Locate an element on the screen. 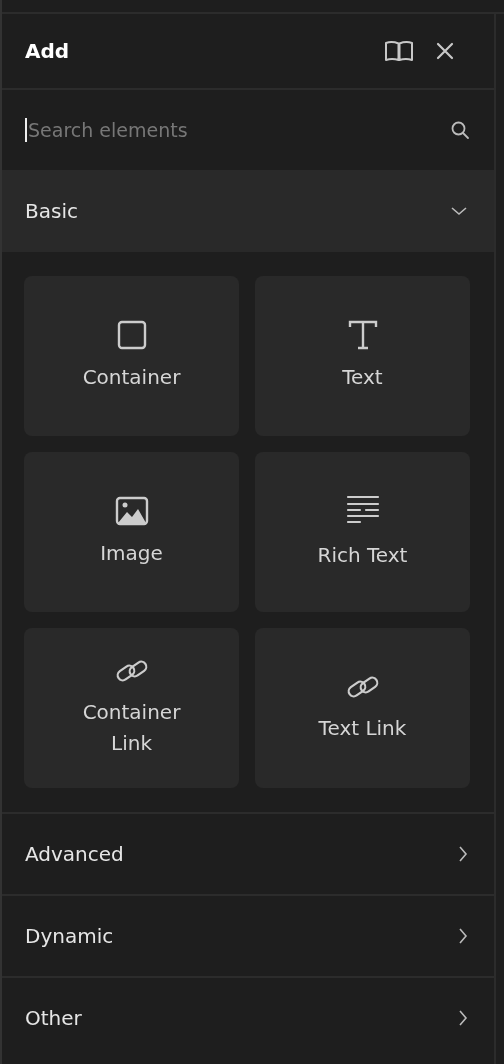 The width and height of the screenshot is (504, 1064). element-card: Text Link is located at coordinates (362, 708).